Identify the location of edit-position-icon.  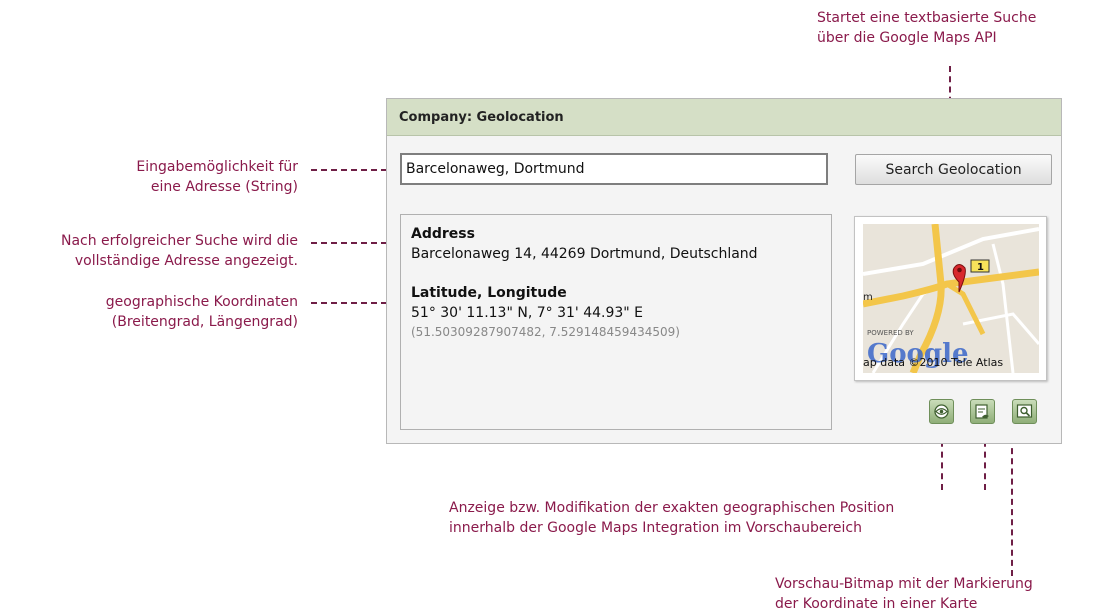
(982, 411).